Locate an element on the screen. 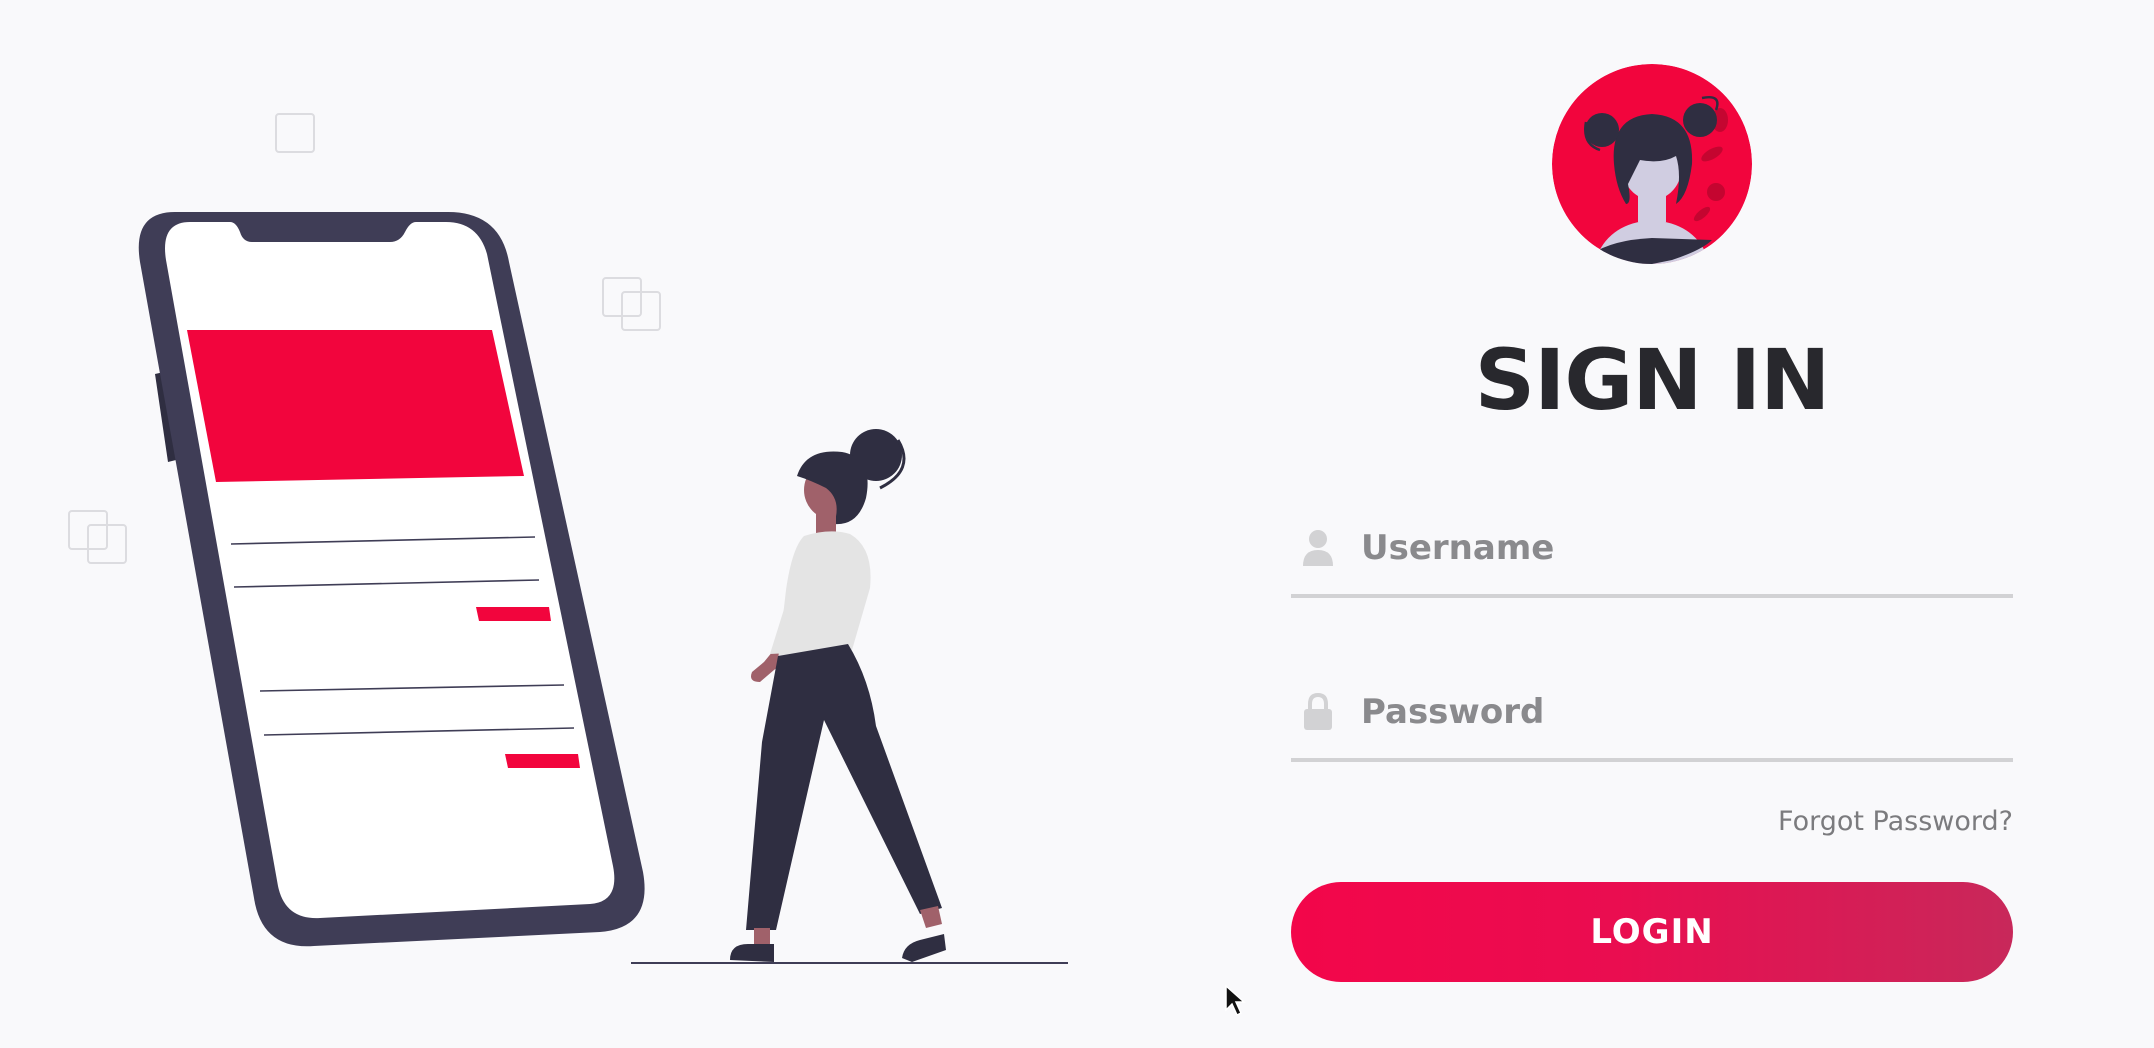  username-input is located at coordinates (1681, 548).